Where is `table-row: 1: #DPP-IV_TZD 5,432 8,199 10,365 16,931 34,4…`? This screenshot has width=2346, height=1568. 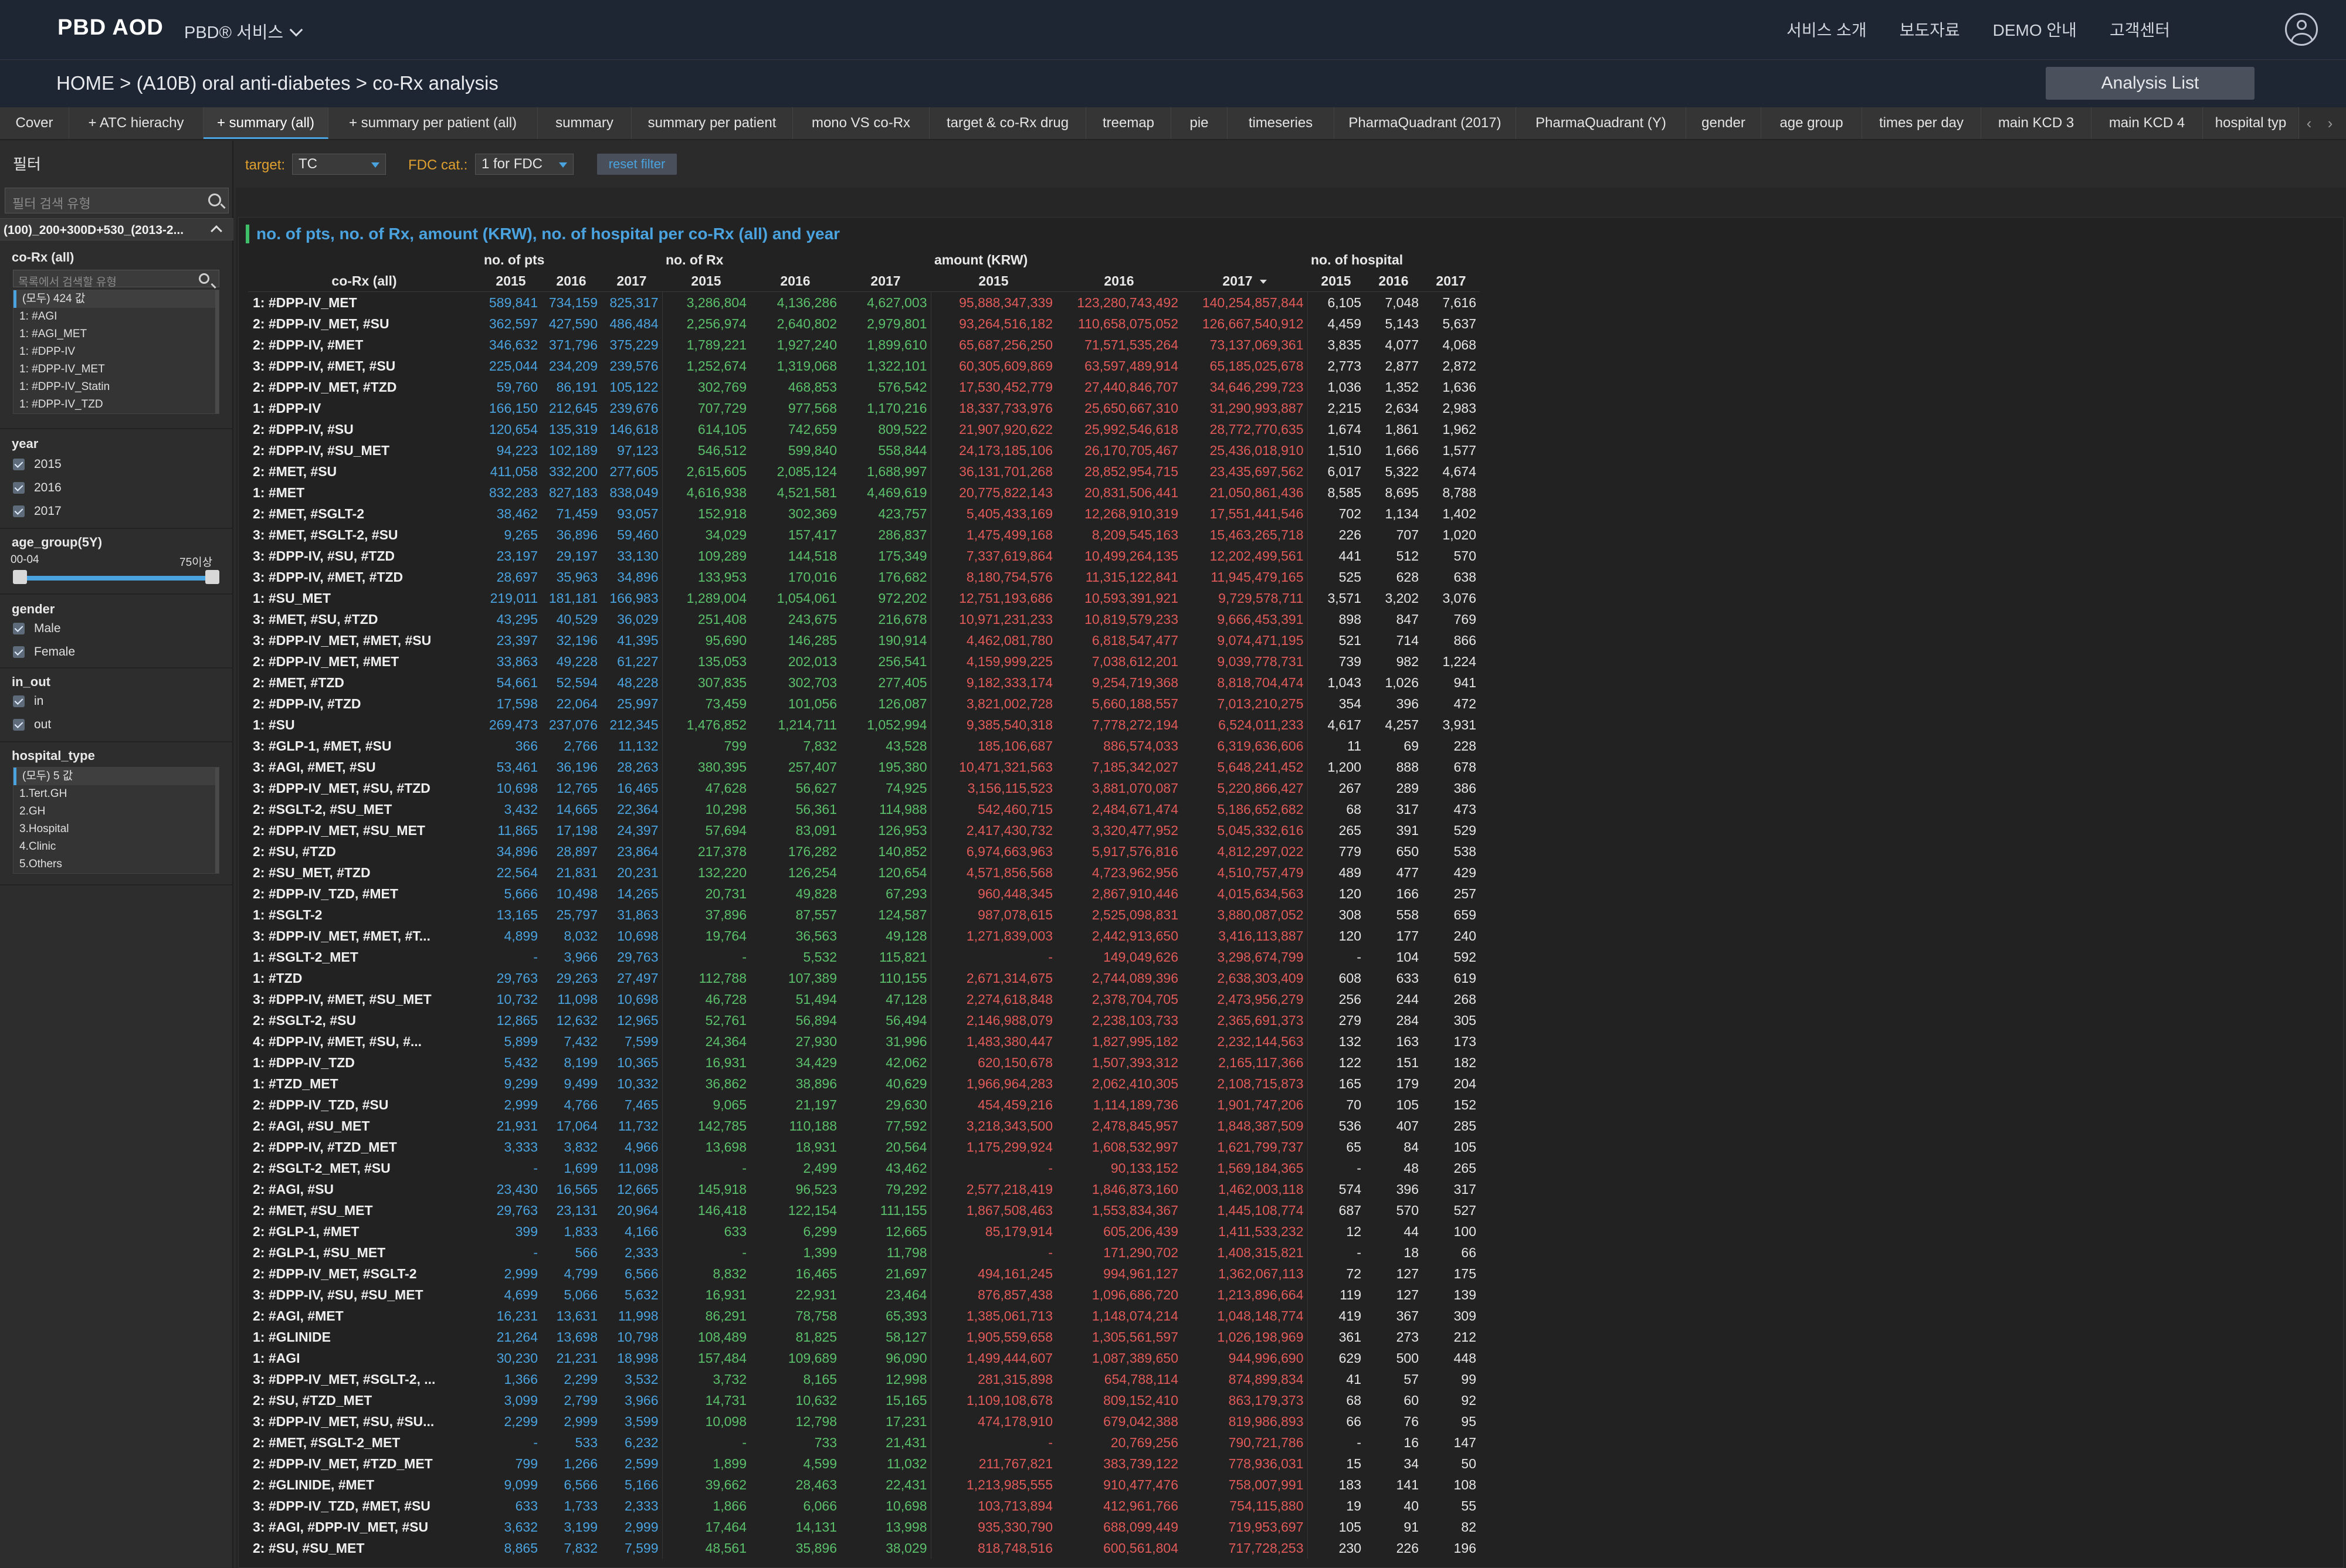 table-row: 1: #DPP-IV_TZD 5,432 8,199 10,365 16,931 34,4… is located at coordinates (864, 1062).